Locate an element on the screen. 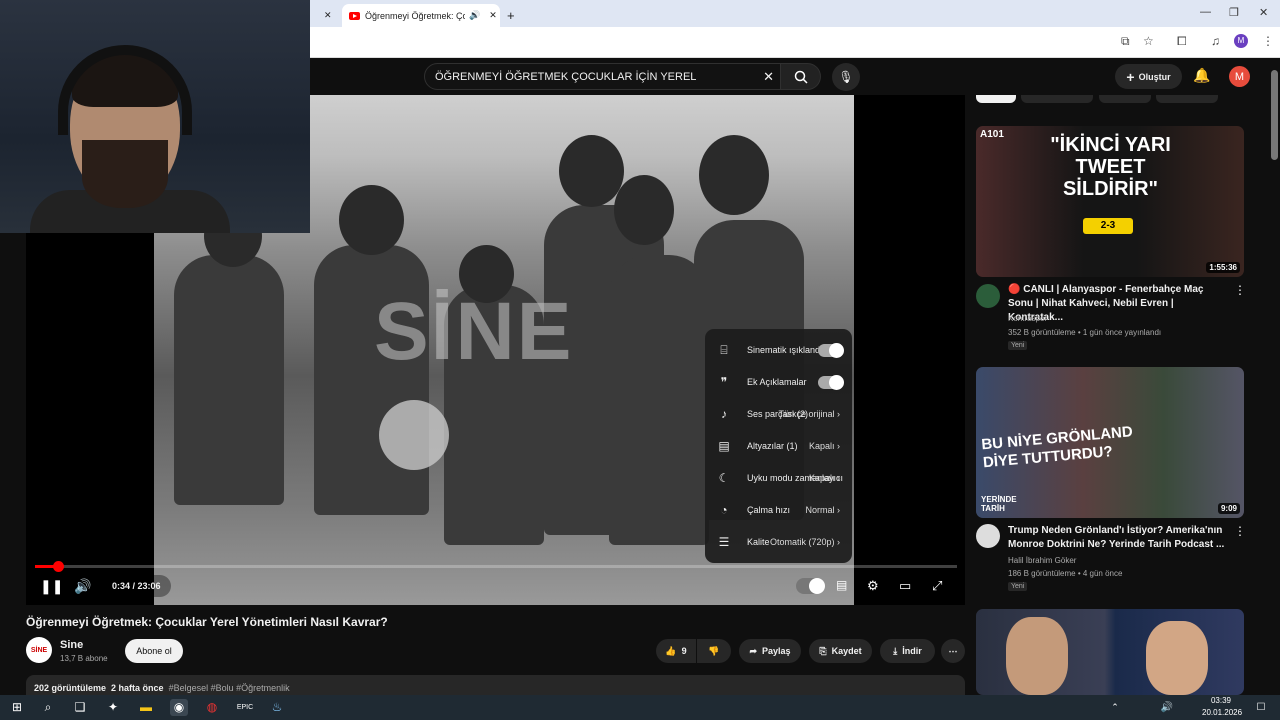 The height and width of the screenshot is (720, 1280). download-button: ⤓ İndir is located at coordinates (907, 651).